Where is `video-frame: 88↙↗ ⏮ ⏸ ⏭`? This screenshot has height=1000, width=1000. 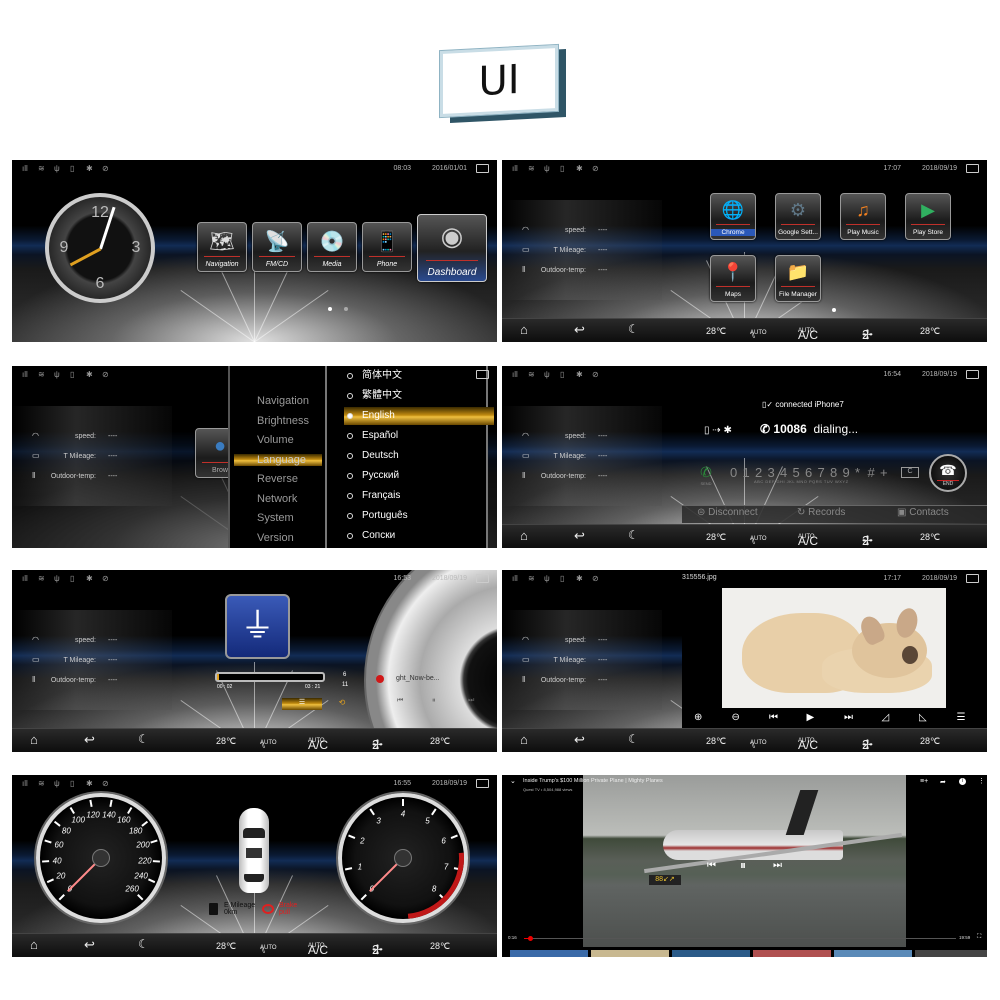
video-frame: 88↙↗ ⏮ ⏸ ⏭ is located at coordinates (744, 861).